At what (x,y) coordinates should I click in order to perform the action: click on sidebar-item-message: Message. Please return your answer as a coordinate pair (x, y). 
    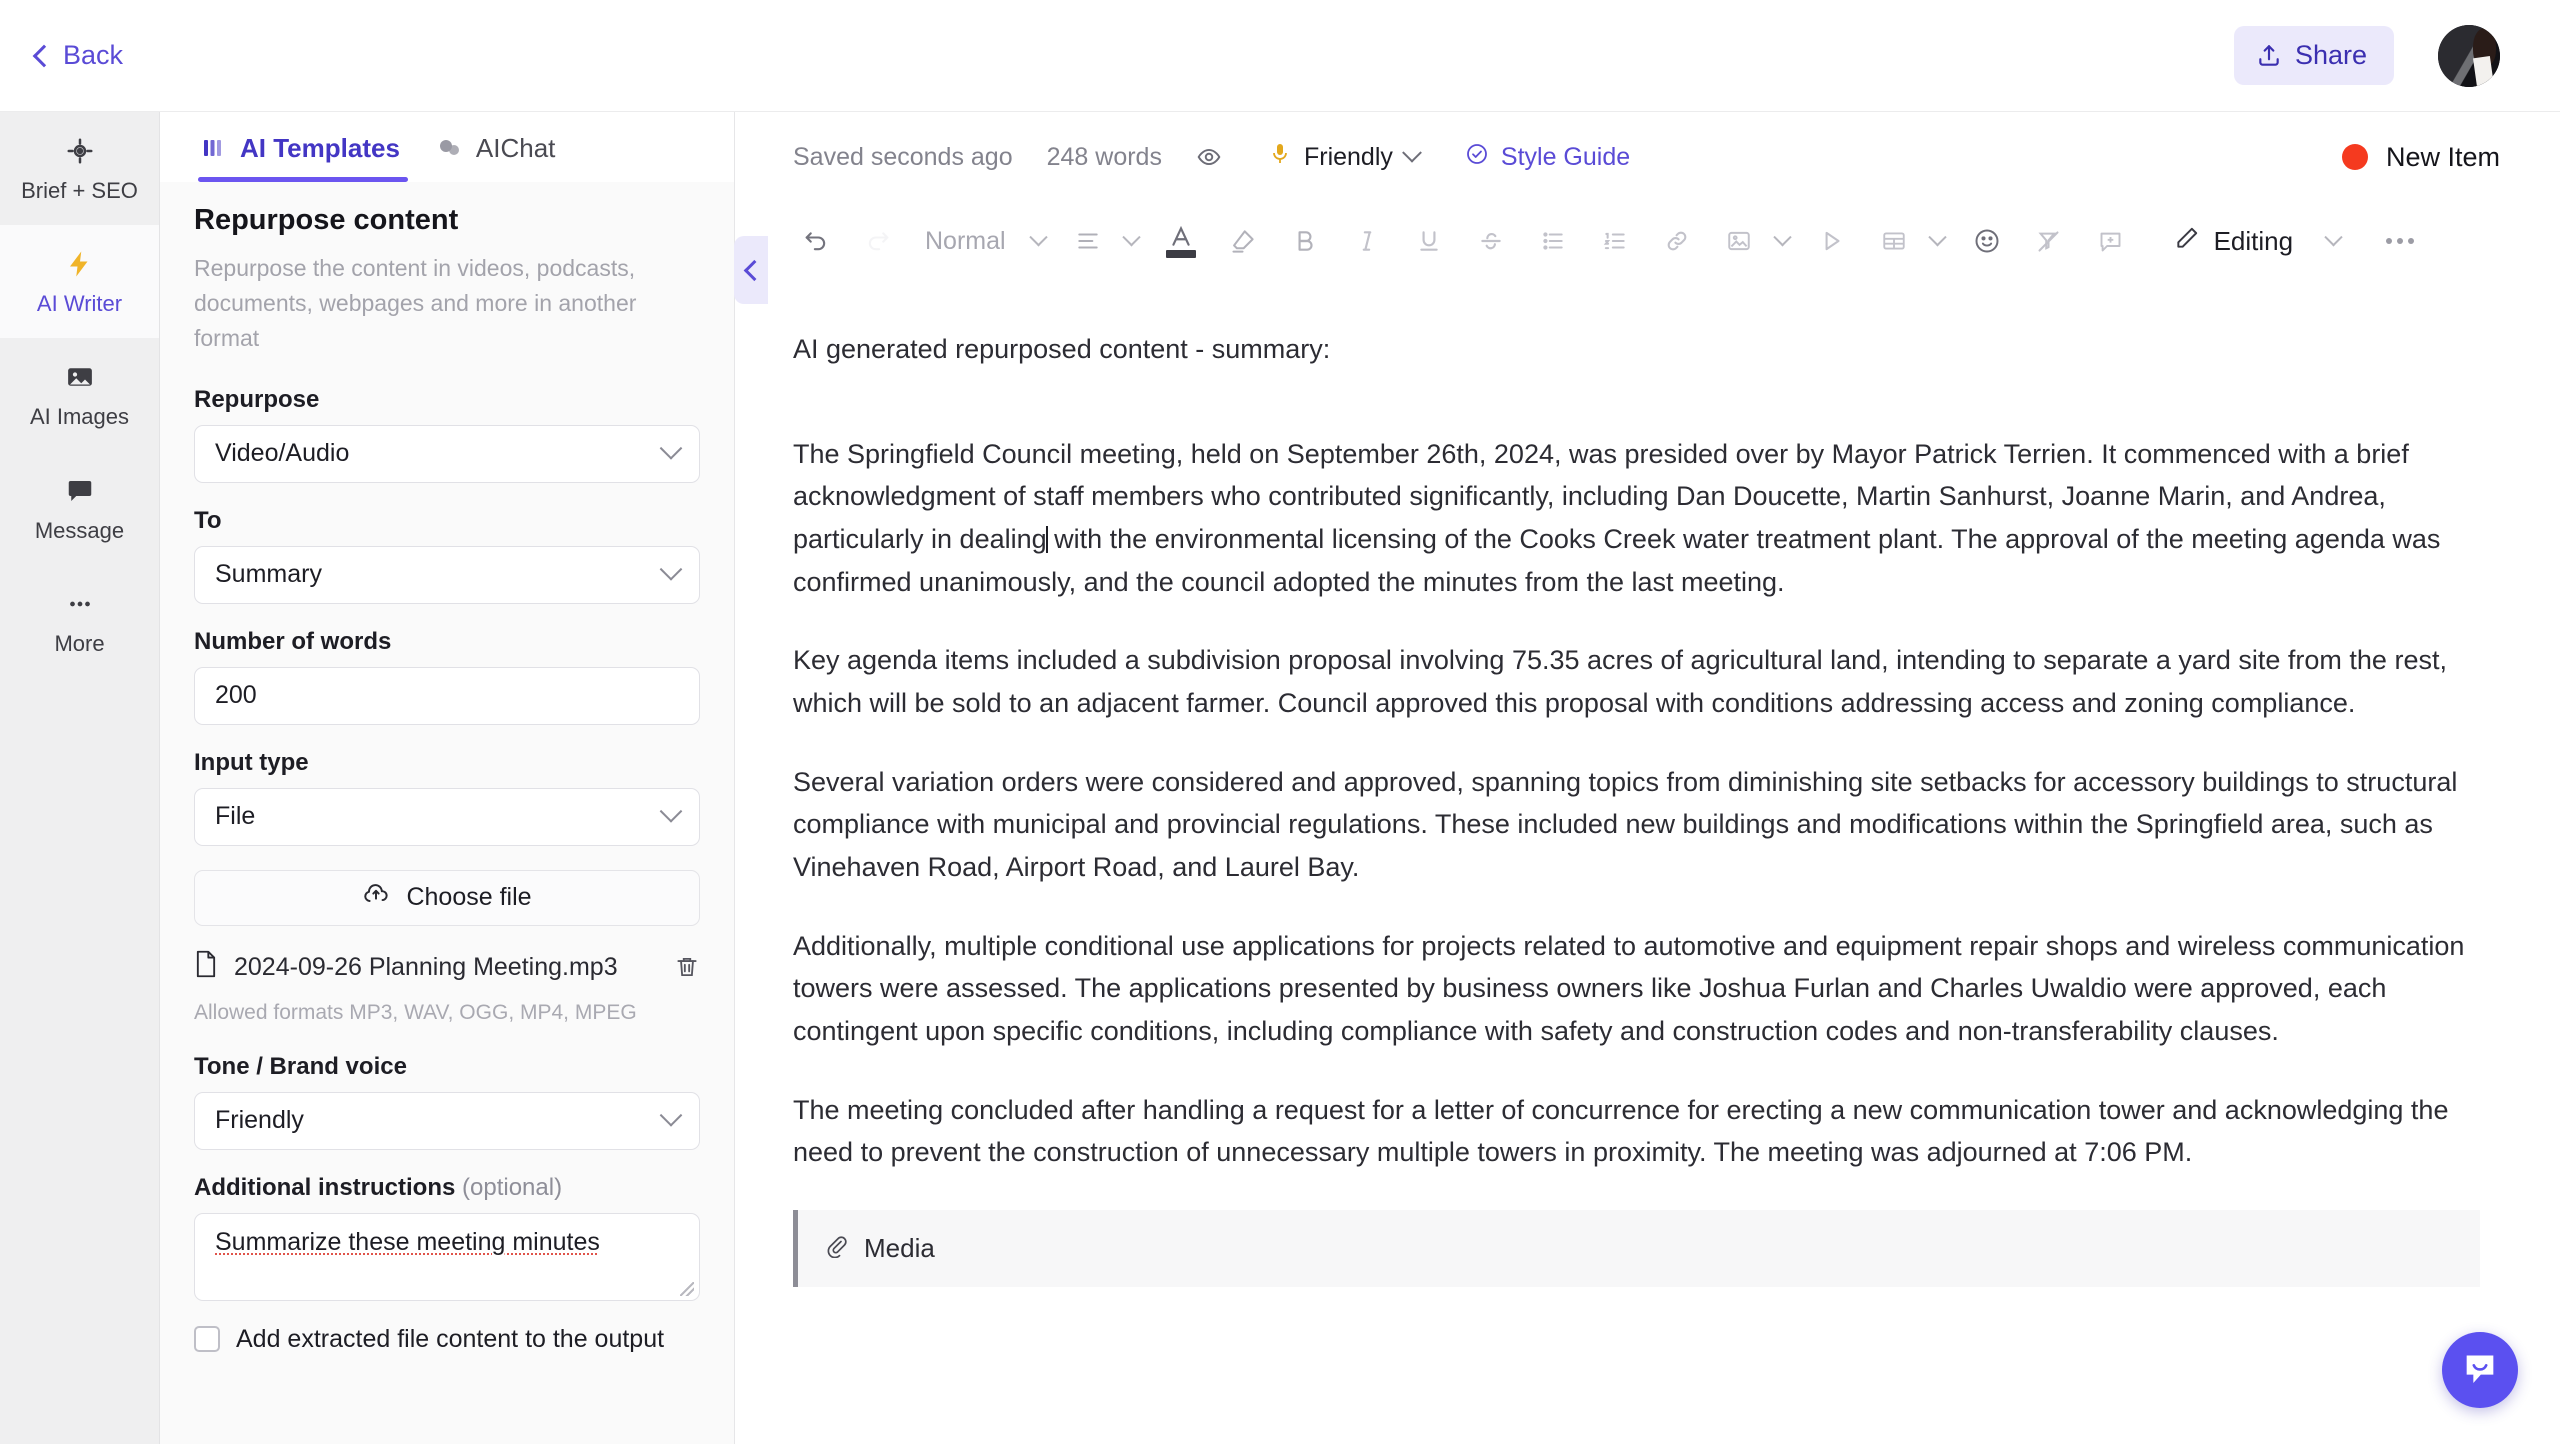
    Looking at the image, I should click on (79, 508).